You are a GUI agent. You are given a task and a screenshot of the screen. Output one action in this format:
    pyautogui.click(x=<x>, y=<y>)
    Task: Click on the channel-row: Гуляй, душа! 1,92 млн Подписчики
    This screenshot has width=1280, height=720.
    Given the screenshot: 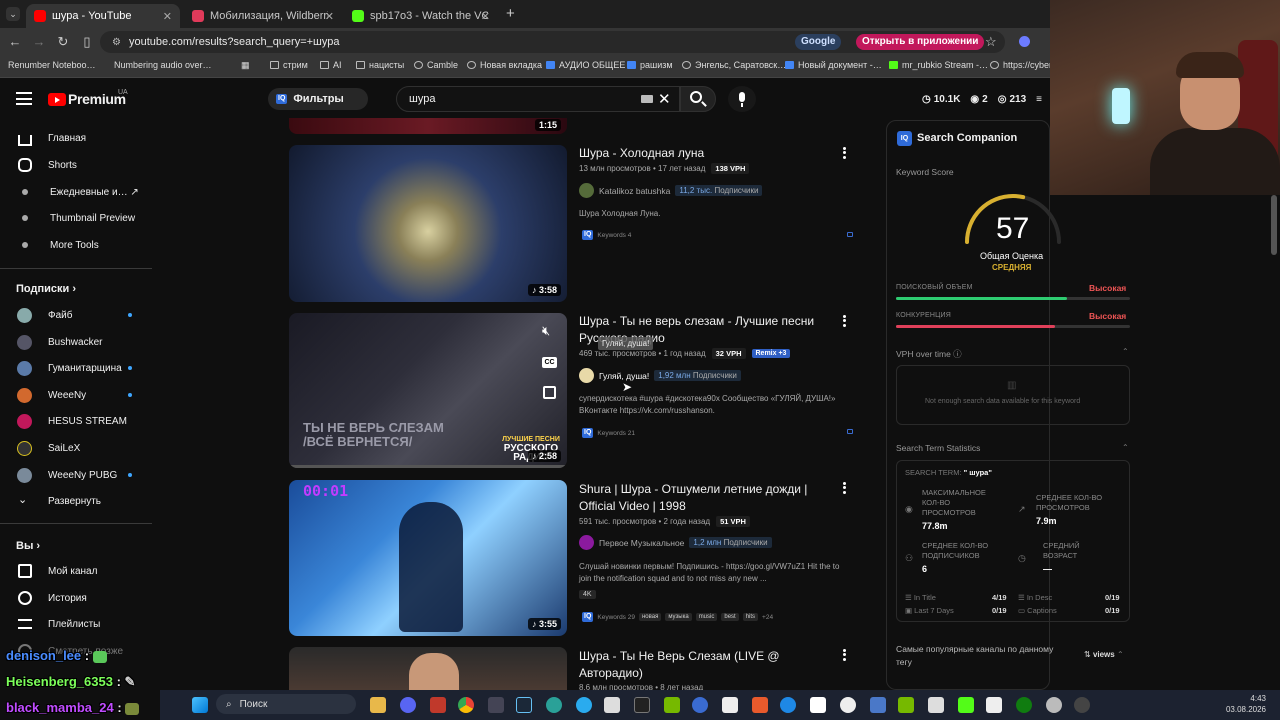 What is the action you would take?
    pyautogui.click(x=660, y=375)
    